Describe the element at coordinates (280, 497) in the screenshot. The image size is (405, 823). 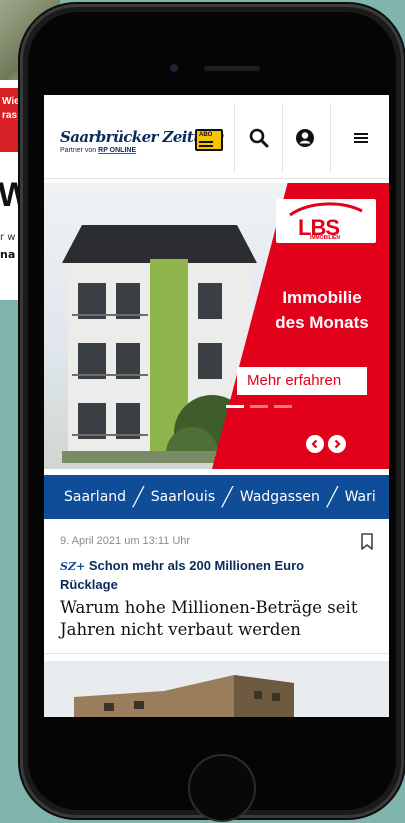
I see `breadcrumb-item-wadgassen: Wadgassen` at that location.